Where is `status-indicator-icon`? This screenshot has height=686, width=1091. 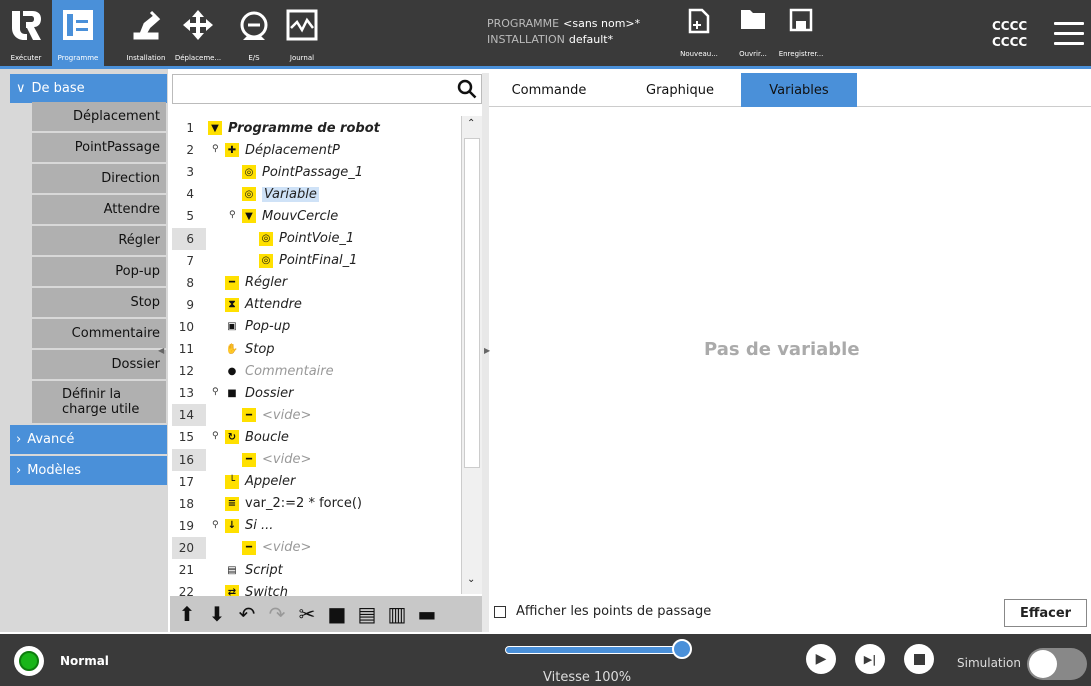 status-indicator-icon is located at coordinates (29, 661).